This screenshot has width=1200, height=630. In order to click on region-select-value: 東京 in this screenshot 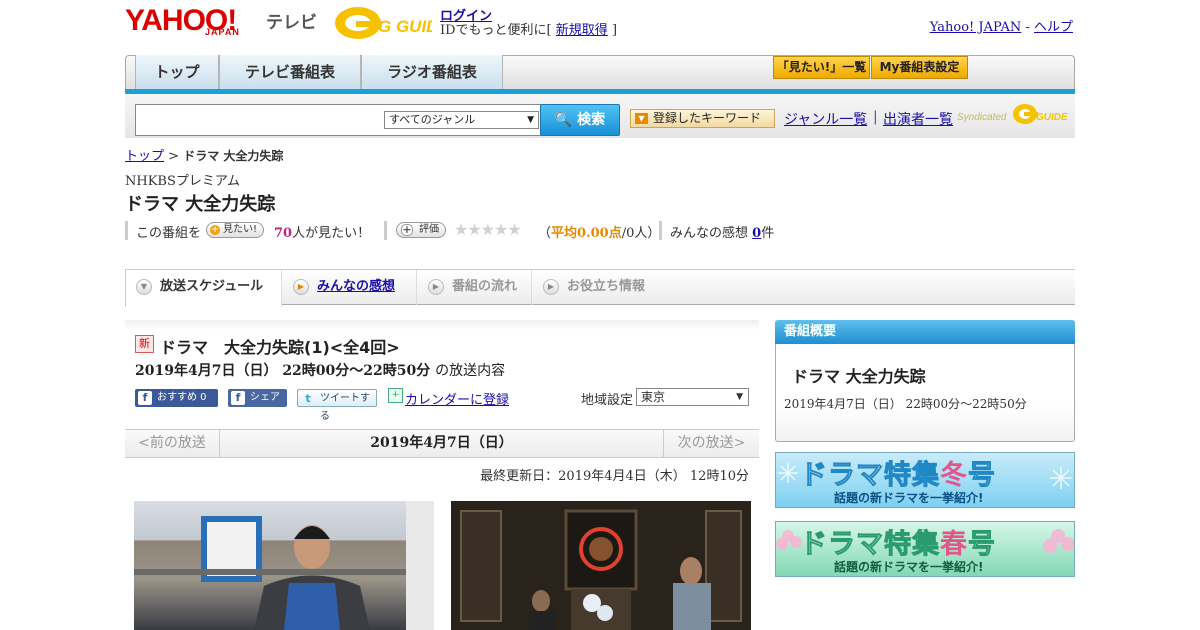, I will do `click(653, 397)`.